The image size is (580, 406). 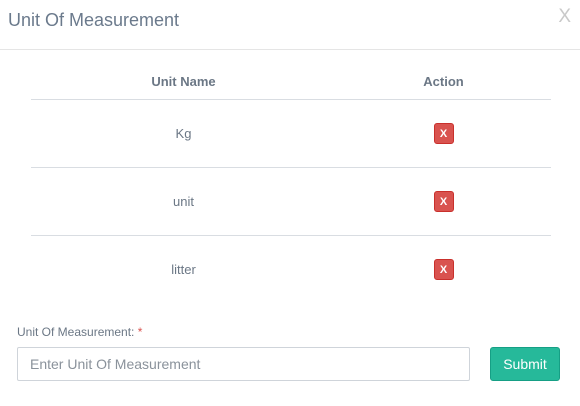 What do you see at coordinates (76, 332) in the screenshot?
I see `uom-field-label-text: Unit Of Measurement:` at bounding box center [76, 332].